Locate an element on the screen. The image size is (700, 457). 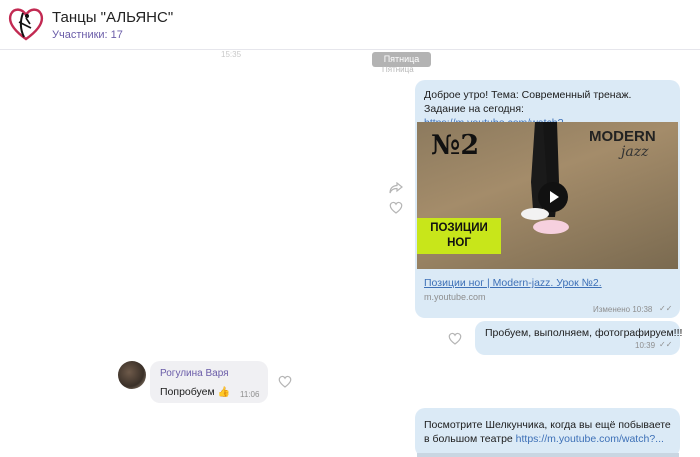
video-preview-thumbnail: №2 MODERN jazz ПОЗИЦИИ НОГ is located at coordinates (547, 195).